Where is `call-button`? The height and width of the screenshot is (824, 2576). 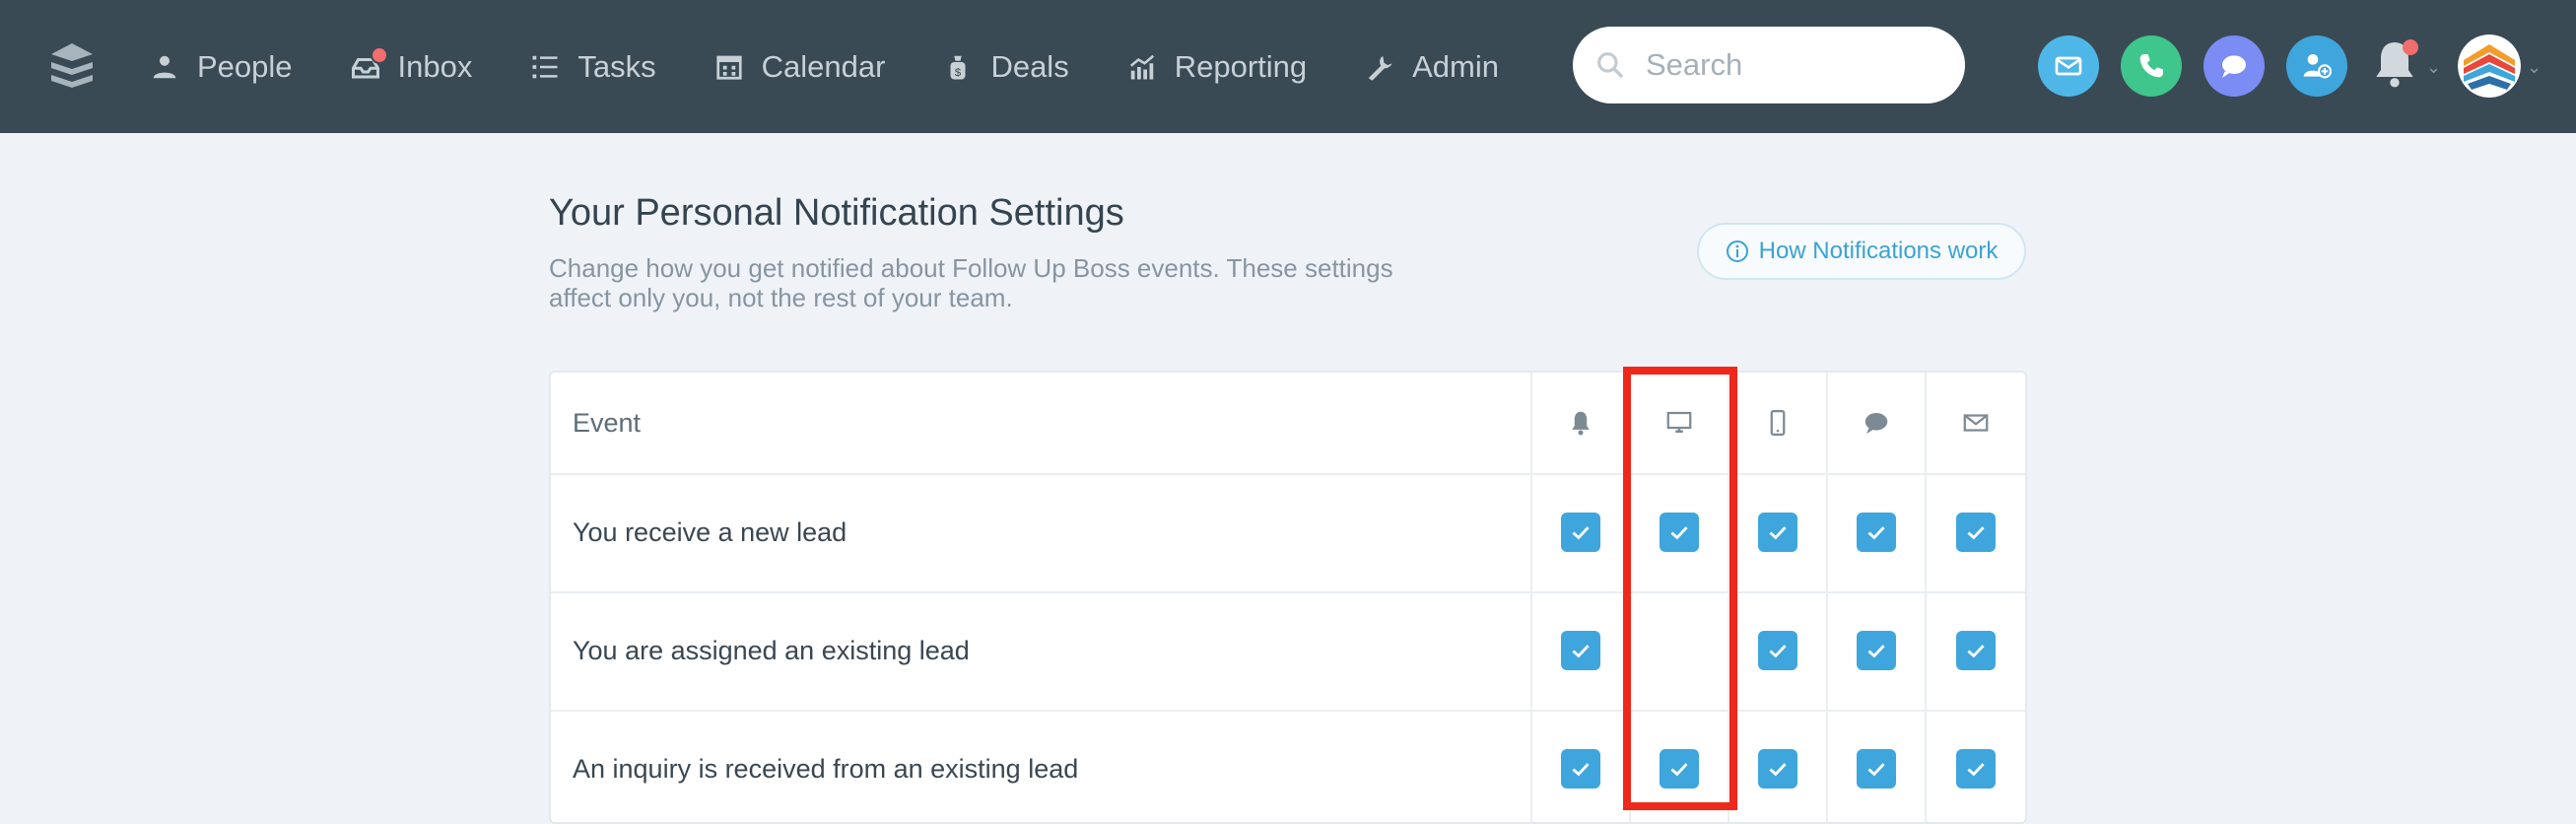 call-button is located at coordinates (2151, 66).